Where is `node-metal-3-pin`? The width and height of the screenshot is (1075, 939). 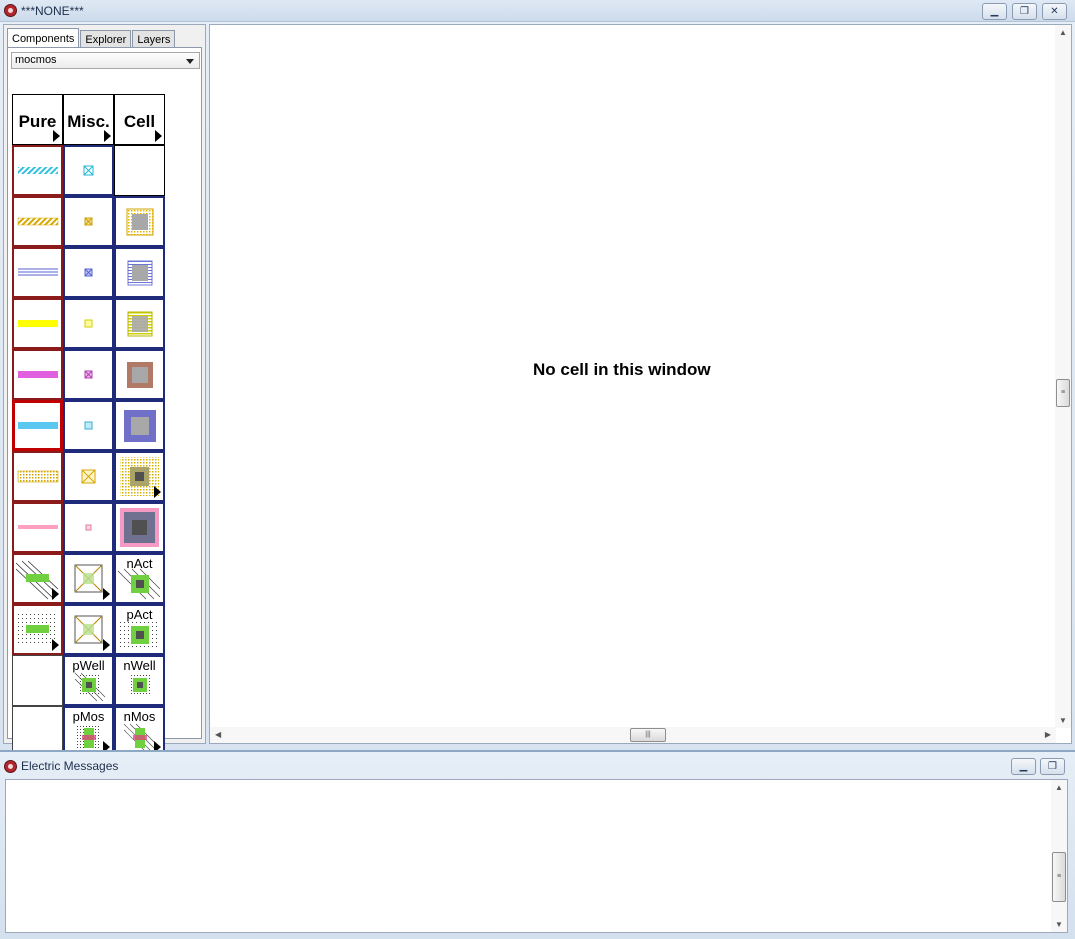 node-metal-3-pin is located at coordinates (88, 425).